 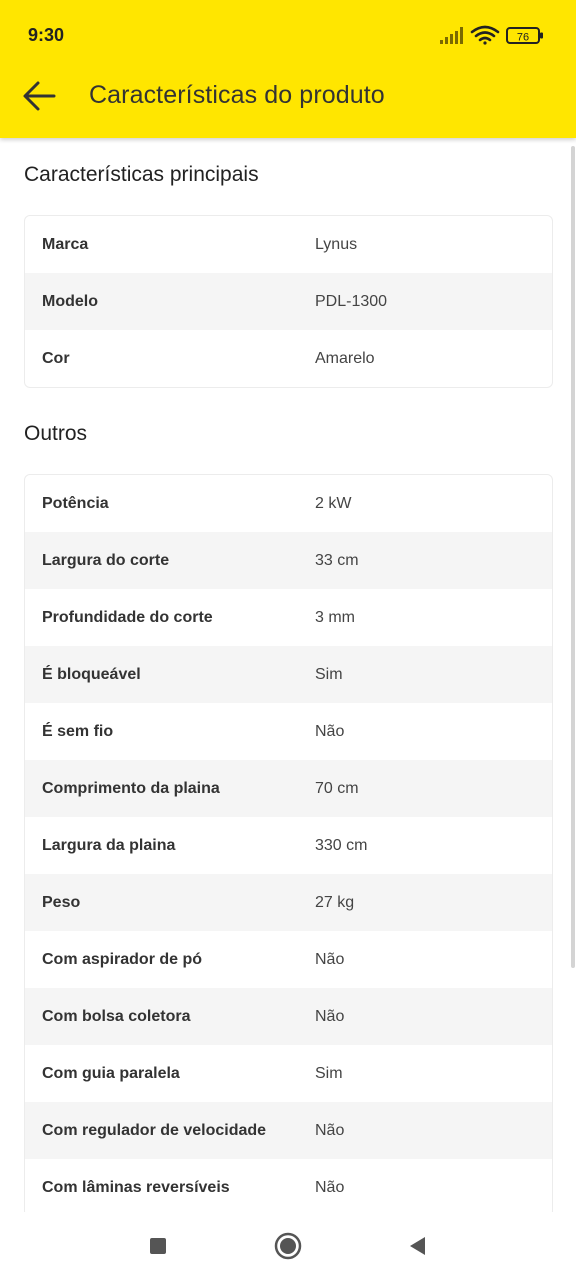 What do you see at coordinates (288, 788) in the screenshot?
I see `spec-row: Comprimento da plaina 70 cm` at bounding box center [288, 788].